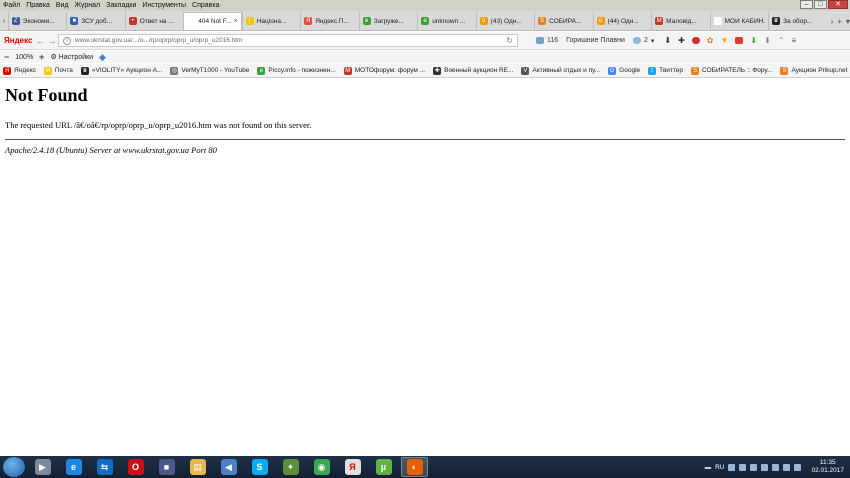 This screenshot has height=478, width=850. What do you see at coordinates (848, 21) in the screenshot?
I see `tab-list-chevron-icon: ▾` at bounding box center [848, 21].